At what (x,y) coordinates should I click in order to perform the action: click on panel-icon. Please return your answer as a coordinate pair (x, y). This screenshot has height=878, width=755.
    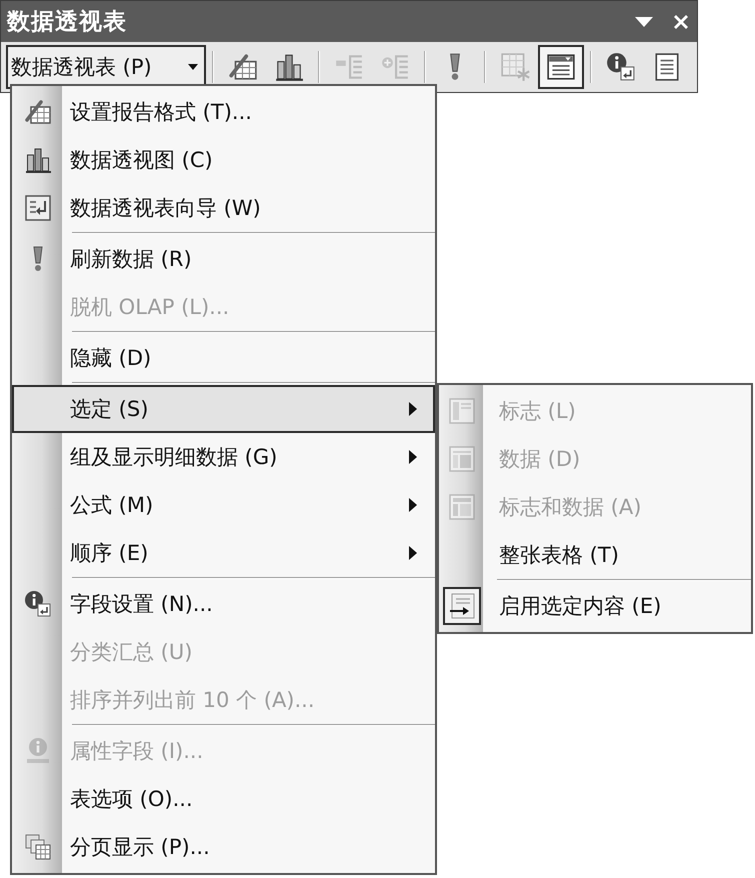
    Looking at the image, I should click on (561, 67).